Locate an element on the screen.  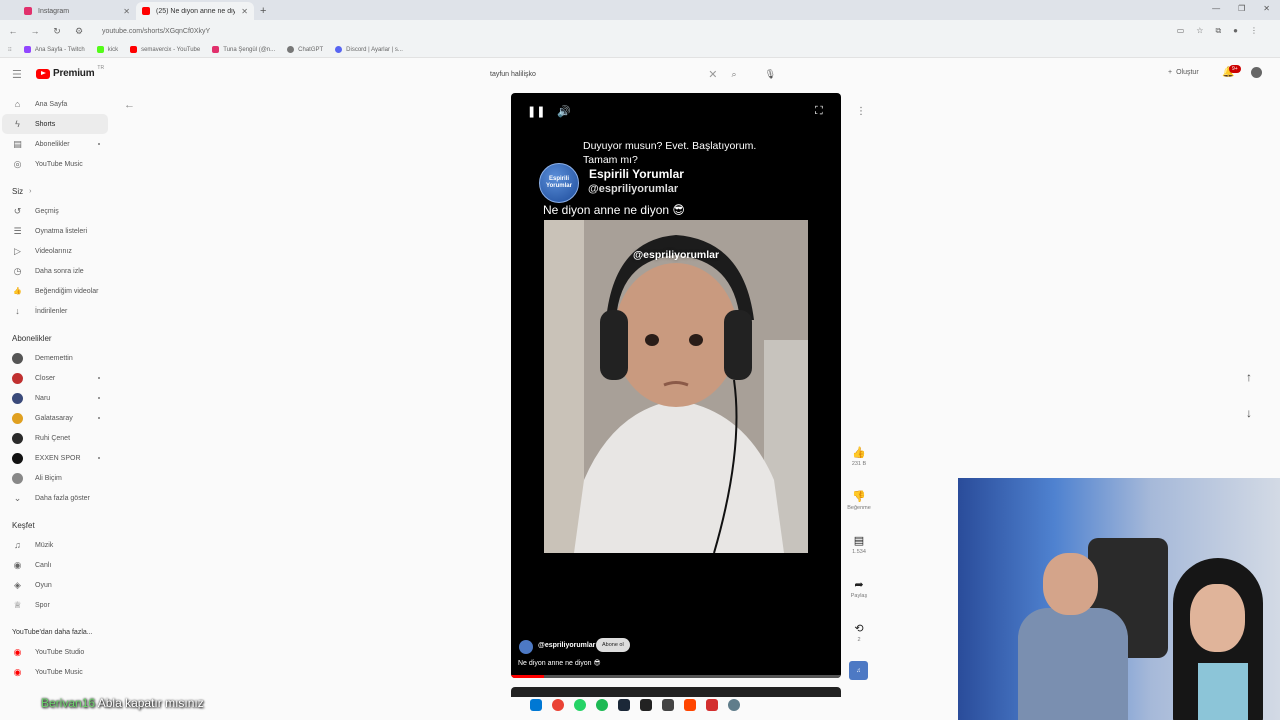
bookmark-star-icon: ☆ is located at coordinates (1199, 31).